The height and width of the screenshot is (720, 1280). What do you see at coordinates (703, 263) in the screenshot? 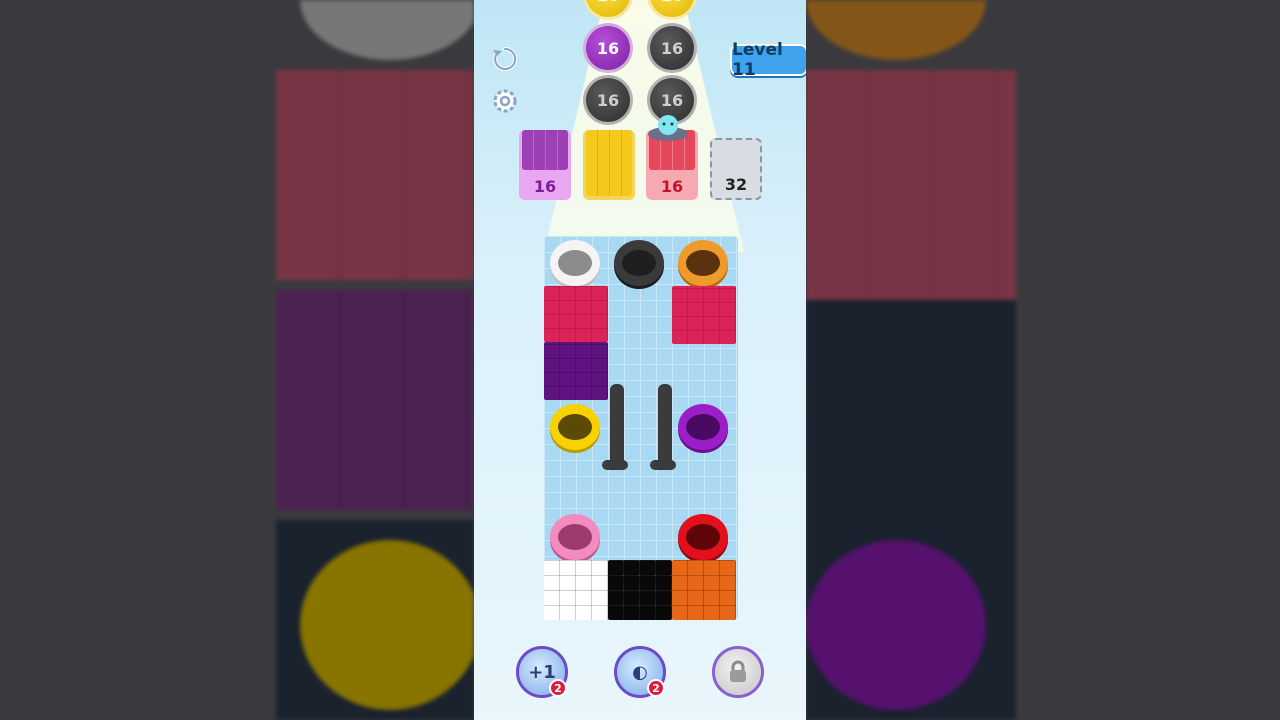
I see `hole-orange` at bounding box center [703, 263].